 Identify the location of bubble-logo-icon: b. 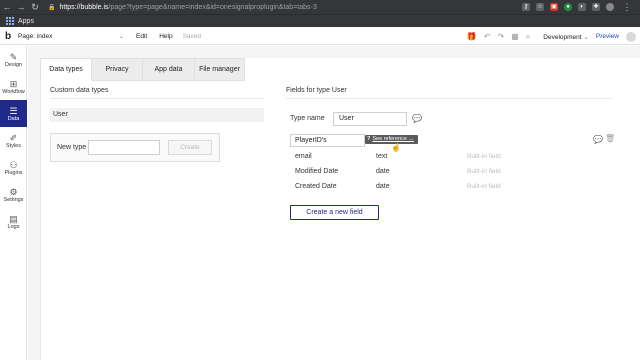
(8, 36).